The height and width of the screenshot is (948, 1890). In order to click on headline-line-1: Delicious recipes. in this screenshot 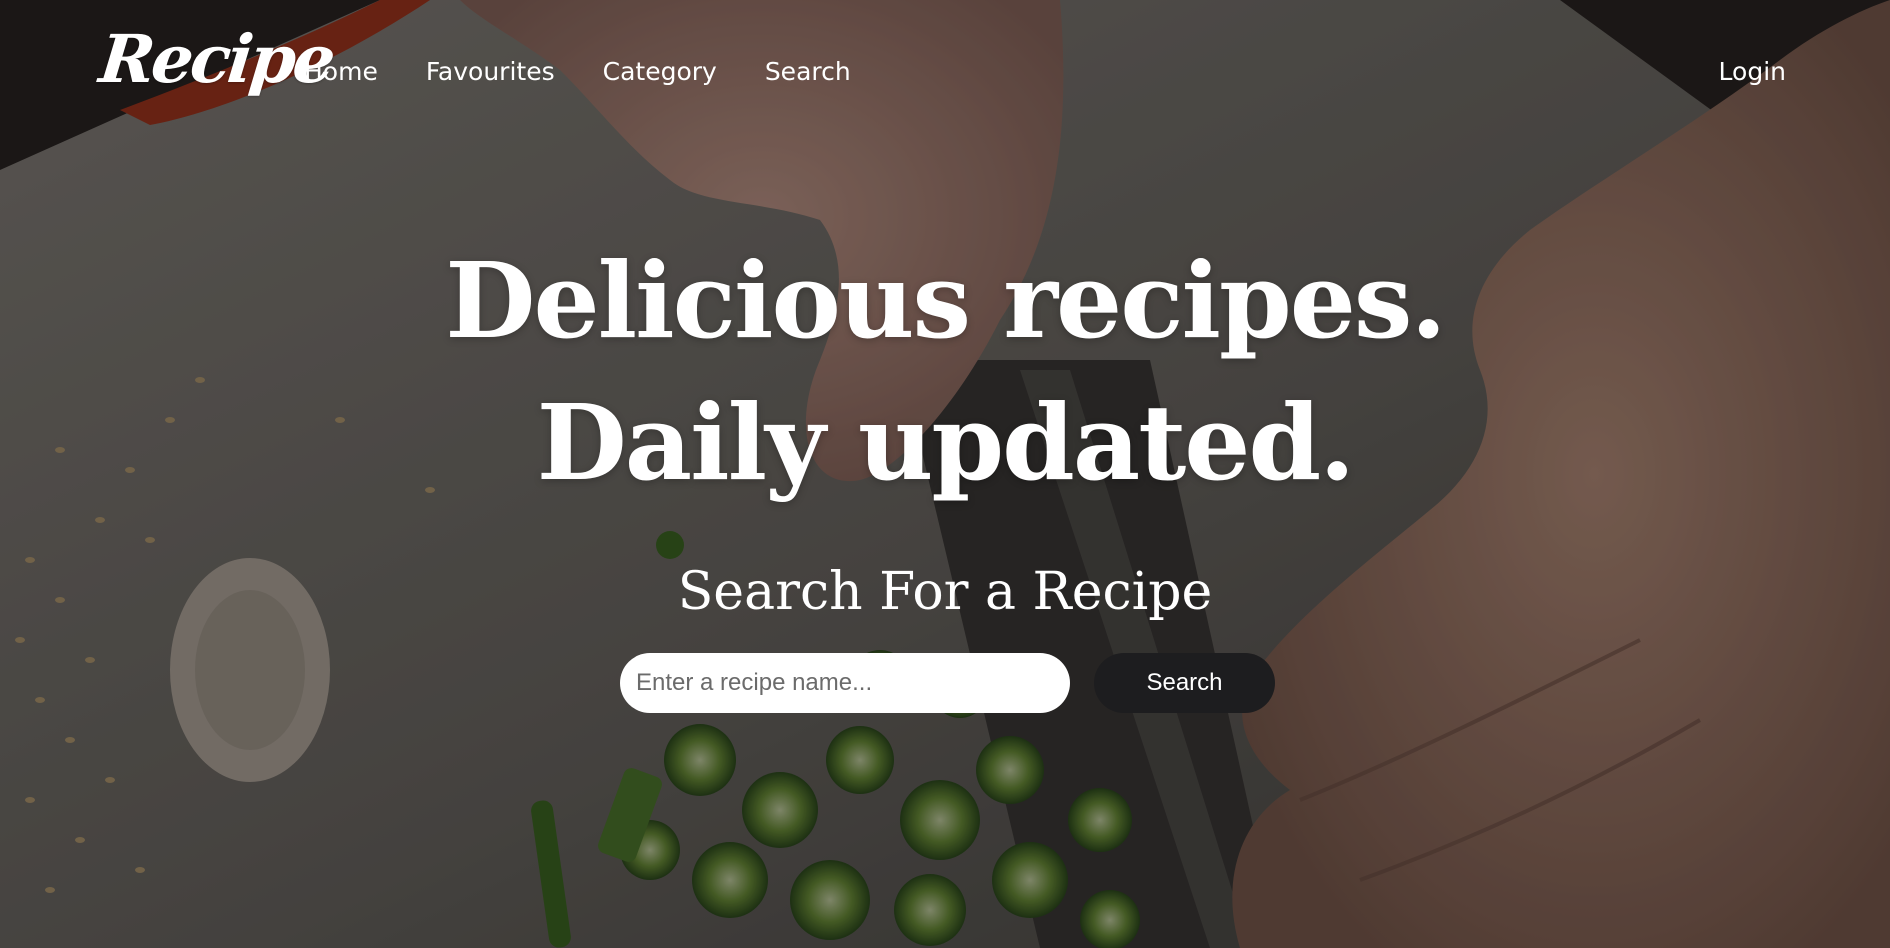, I will do `click(945, 300)`.